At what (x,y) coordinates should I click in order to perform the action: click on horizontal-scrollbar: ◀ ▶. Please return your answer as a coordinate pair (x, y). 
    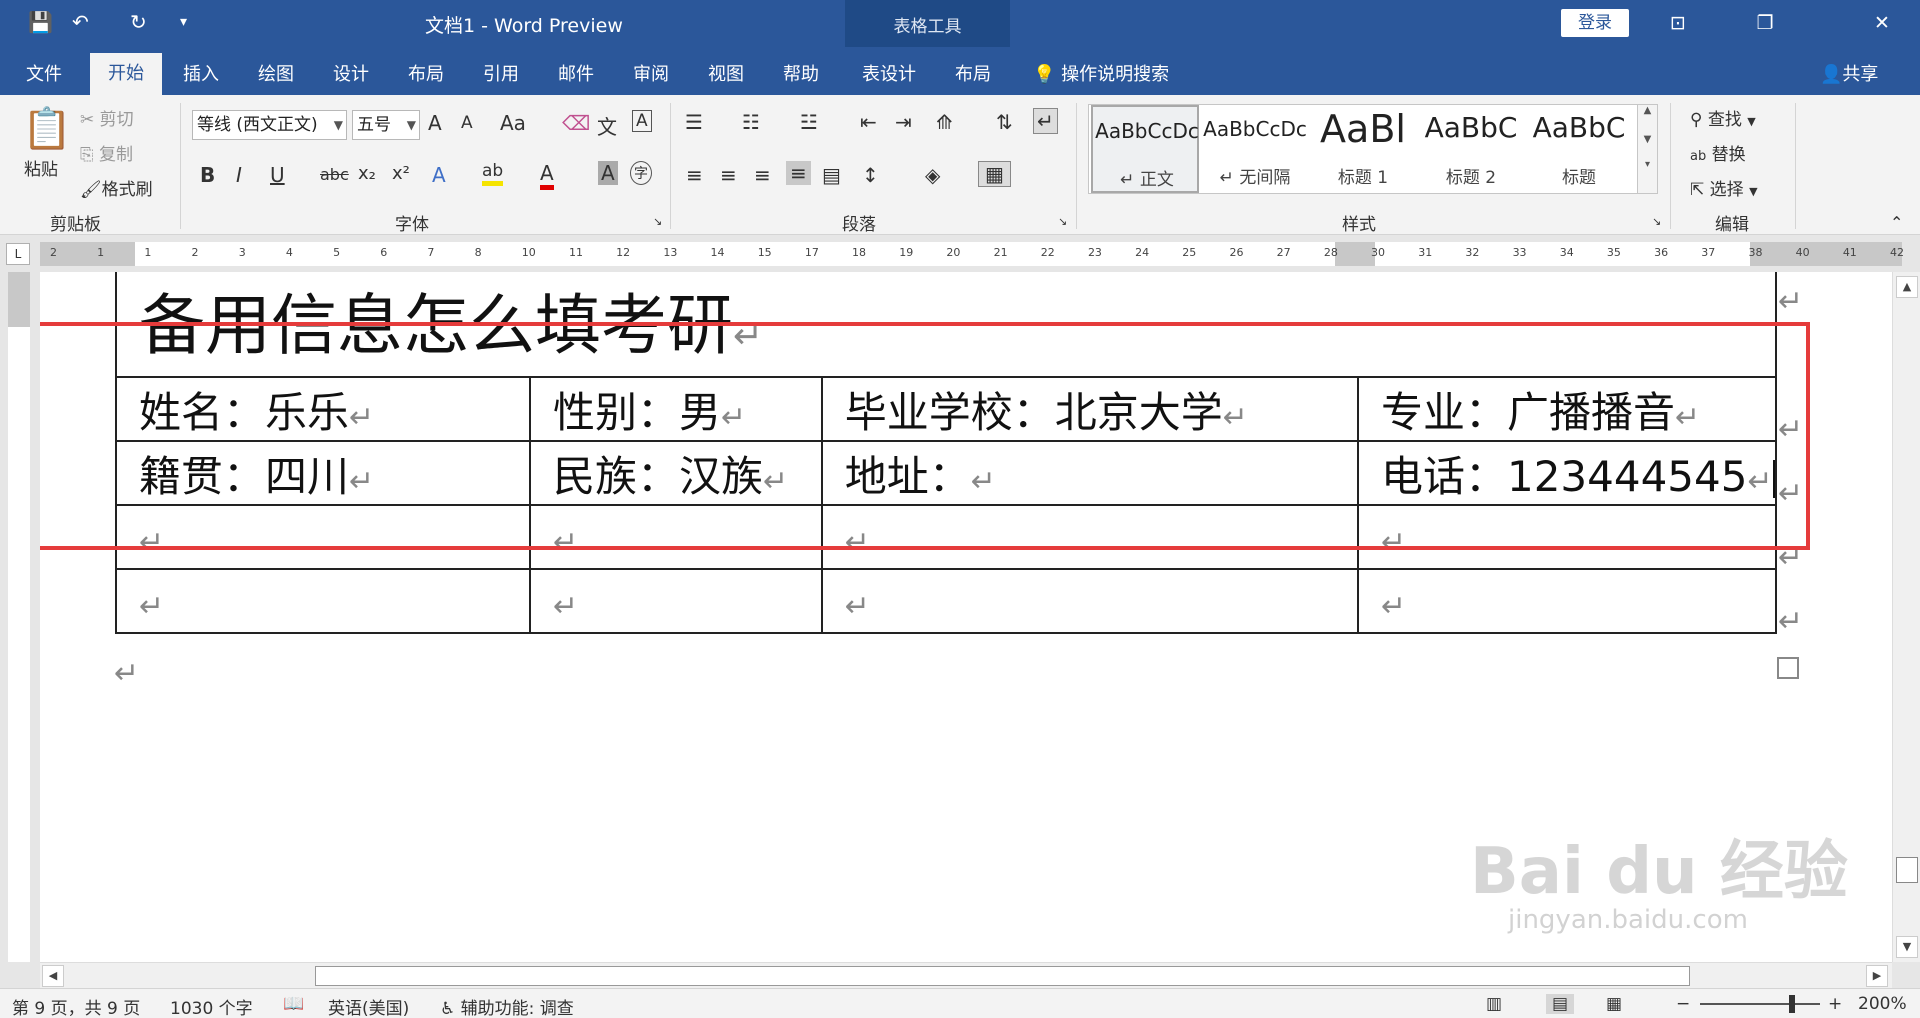
    Looking at the image, I should click on (966, 975).